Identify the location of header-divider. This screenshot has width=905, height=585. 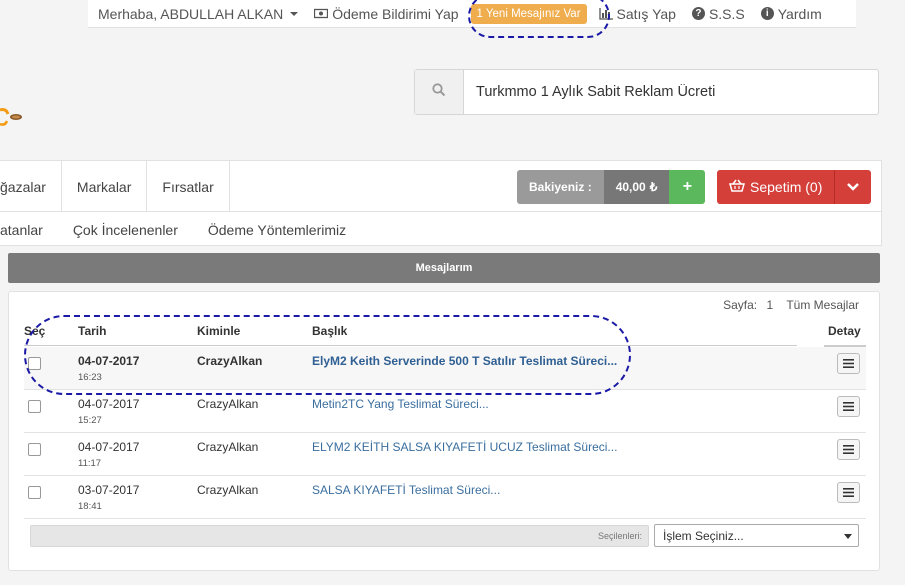
(410, 345).